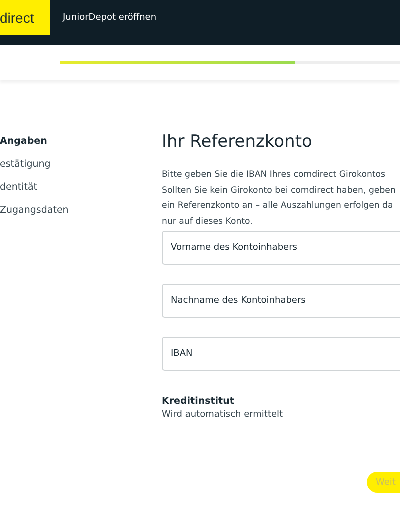 The height and width of the screenshot is (516, 400). I want to click on bank-label: Kreditinstitut, so click(199, 401).